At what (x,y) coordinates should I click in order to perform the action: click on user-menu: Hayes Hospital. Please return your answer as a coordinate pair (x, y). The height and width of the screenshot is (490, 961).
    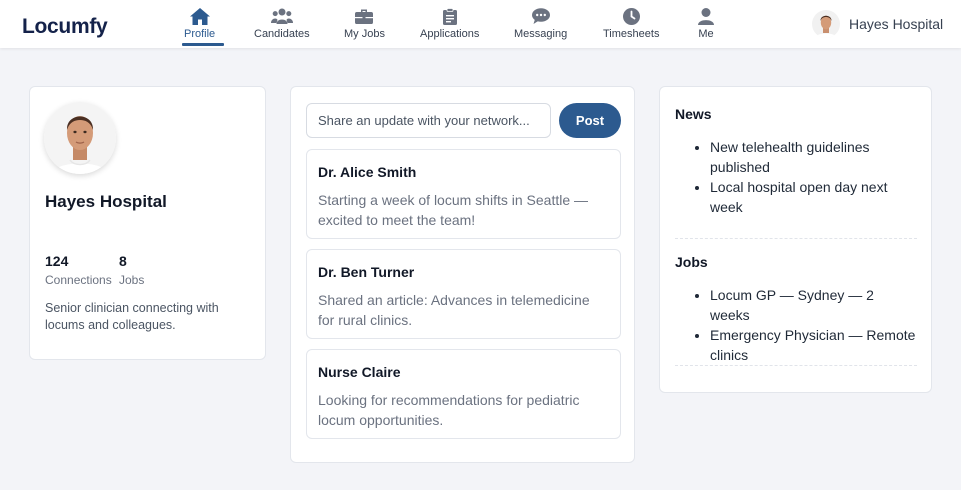
    Looking at the image, I should click on (877, 24).